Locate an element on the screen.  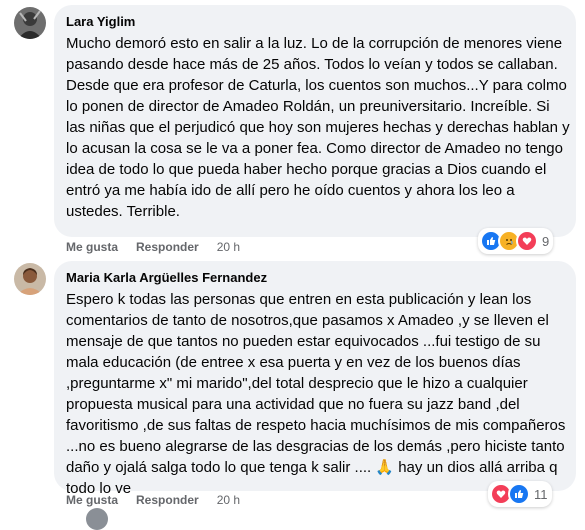
comment-author: Lara Yiglim is located at coordinates (100, 21).